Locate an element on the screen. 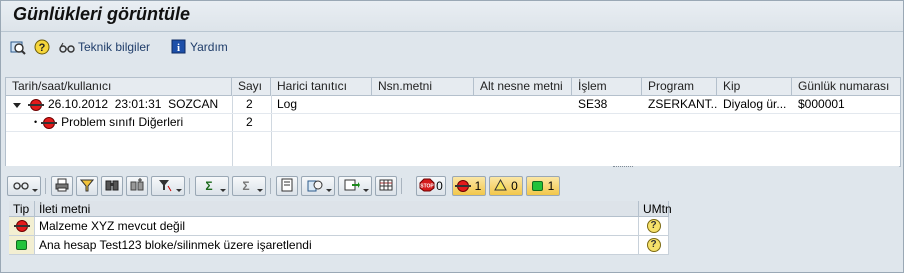  column-header-log-number: Günlük numarası is located at coordinates (846, 86).